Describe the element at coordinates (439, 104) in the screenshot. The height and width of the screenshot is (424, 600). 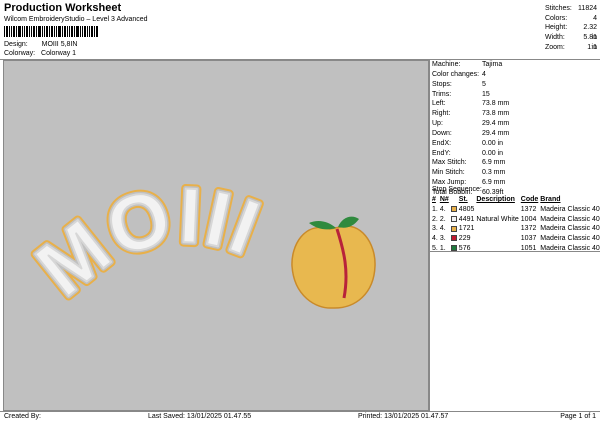
I see `detail-label: Left:` at that location.